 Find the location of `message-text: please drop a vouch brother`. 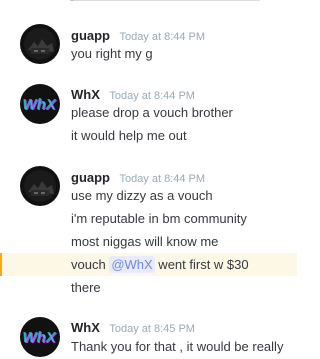

message-text: please drop a vouch brother is located at coordinates (152, 112).